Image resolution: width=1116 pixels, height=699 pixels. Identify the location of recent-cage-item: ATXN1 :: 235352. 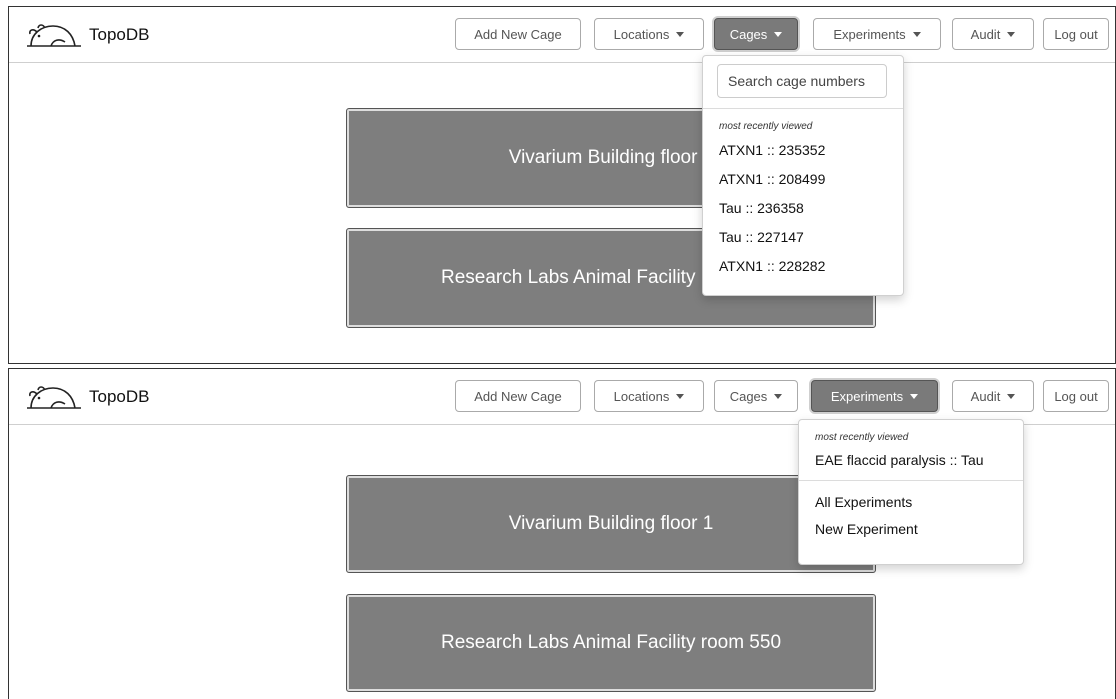
(803, 150).